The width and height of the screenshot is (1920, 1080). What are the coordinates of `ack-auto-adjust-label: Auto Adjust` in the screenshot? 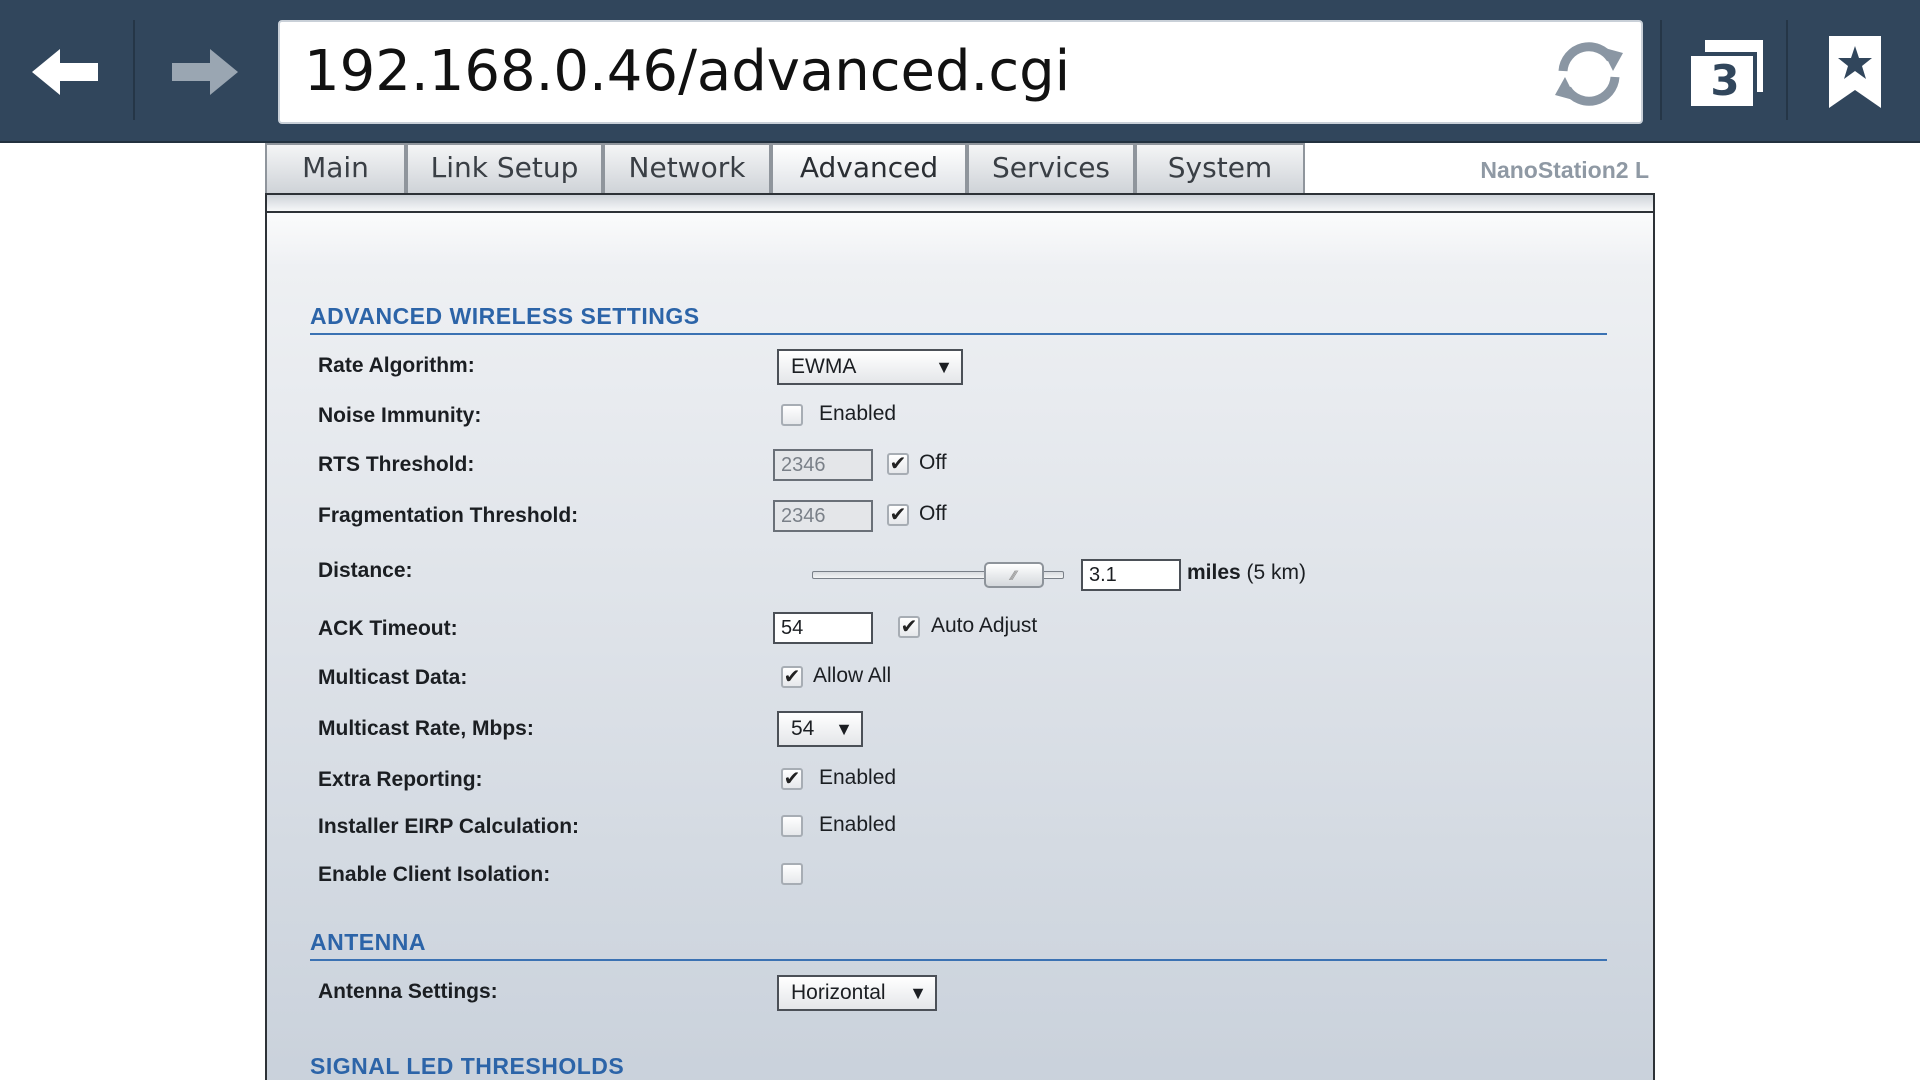 It's located at (984, 625).